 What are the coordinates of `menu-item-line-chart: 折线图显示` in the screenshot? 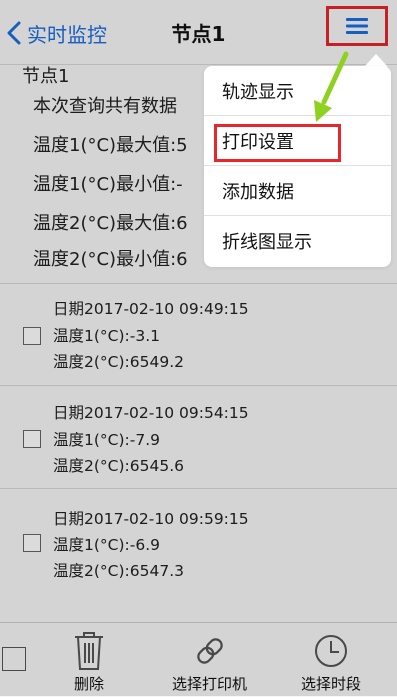 It's located at (297, 241).